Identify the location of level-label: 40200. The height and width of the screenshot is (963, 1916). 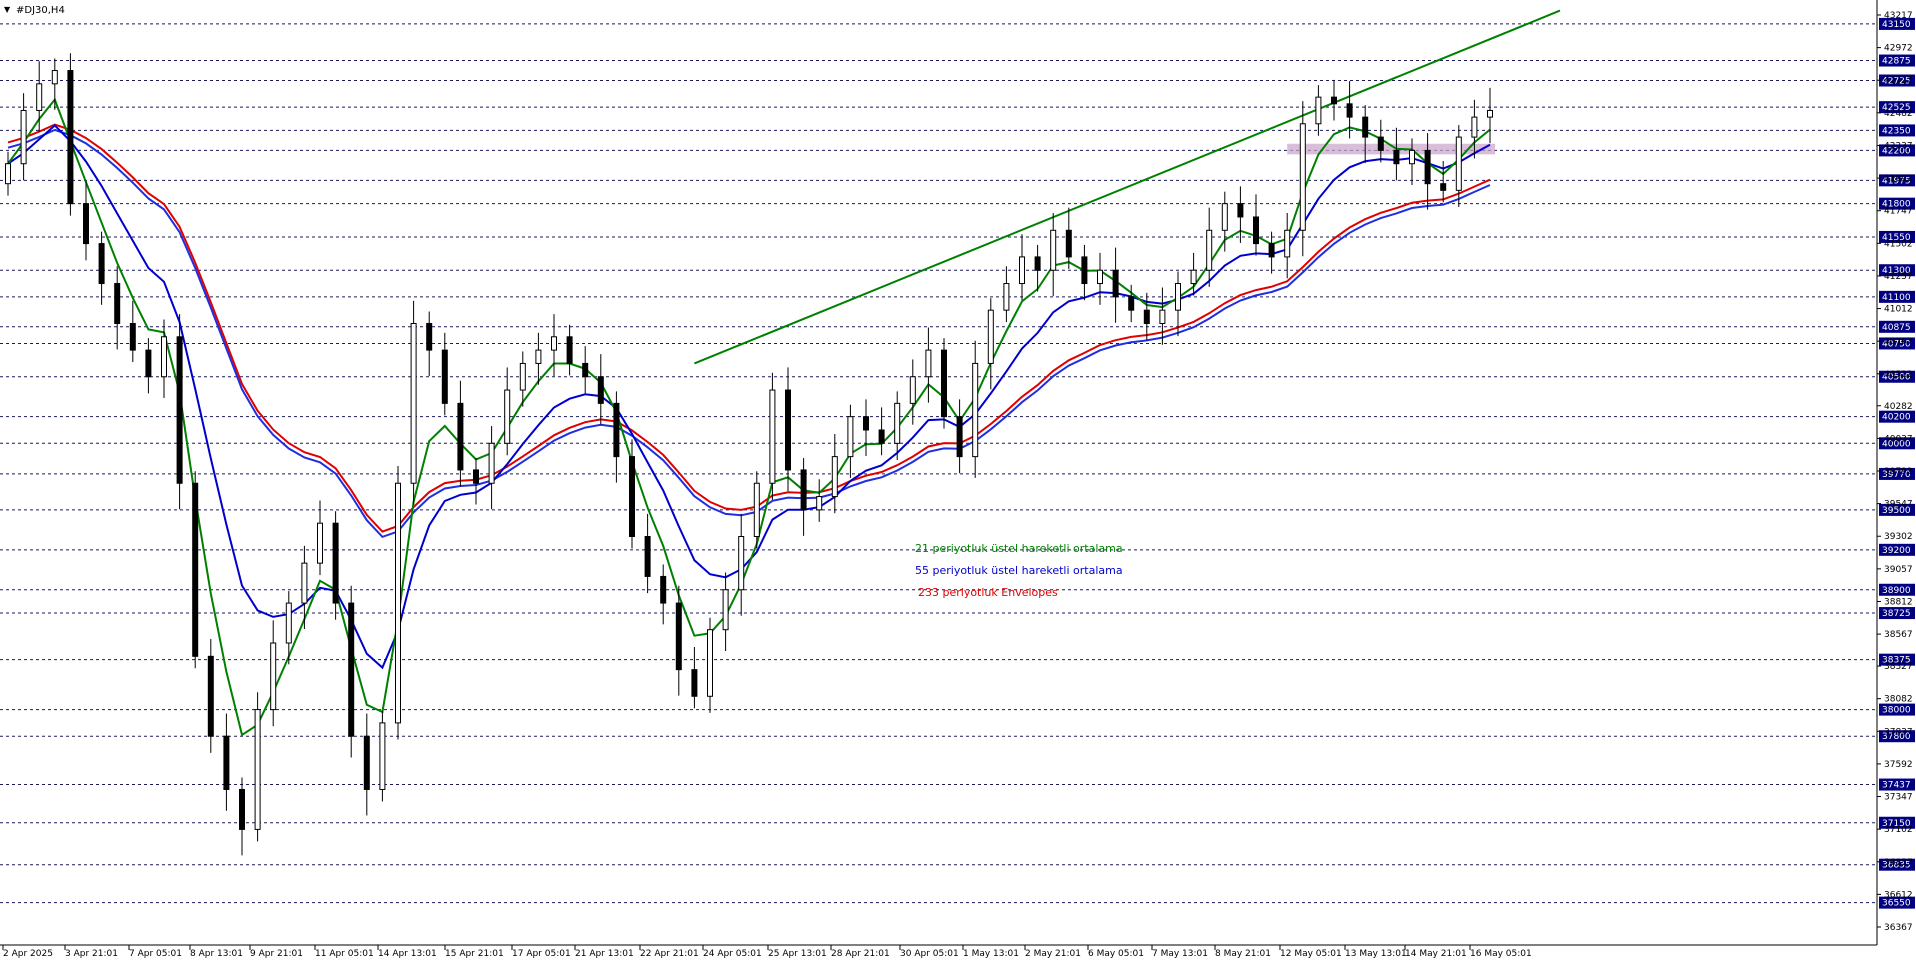
(1896, 418).